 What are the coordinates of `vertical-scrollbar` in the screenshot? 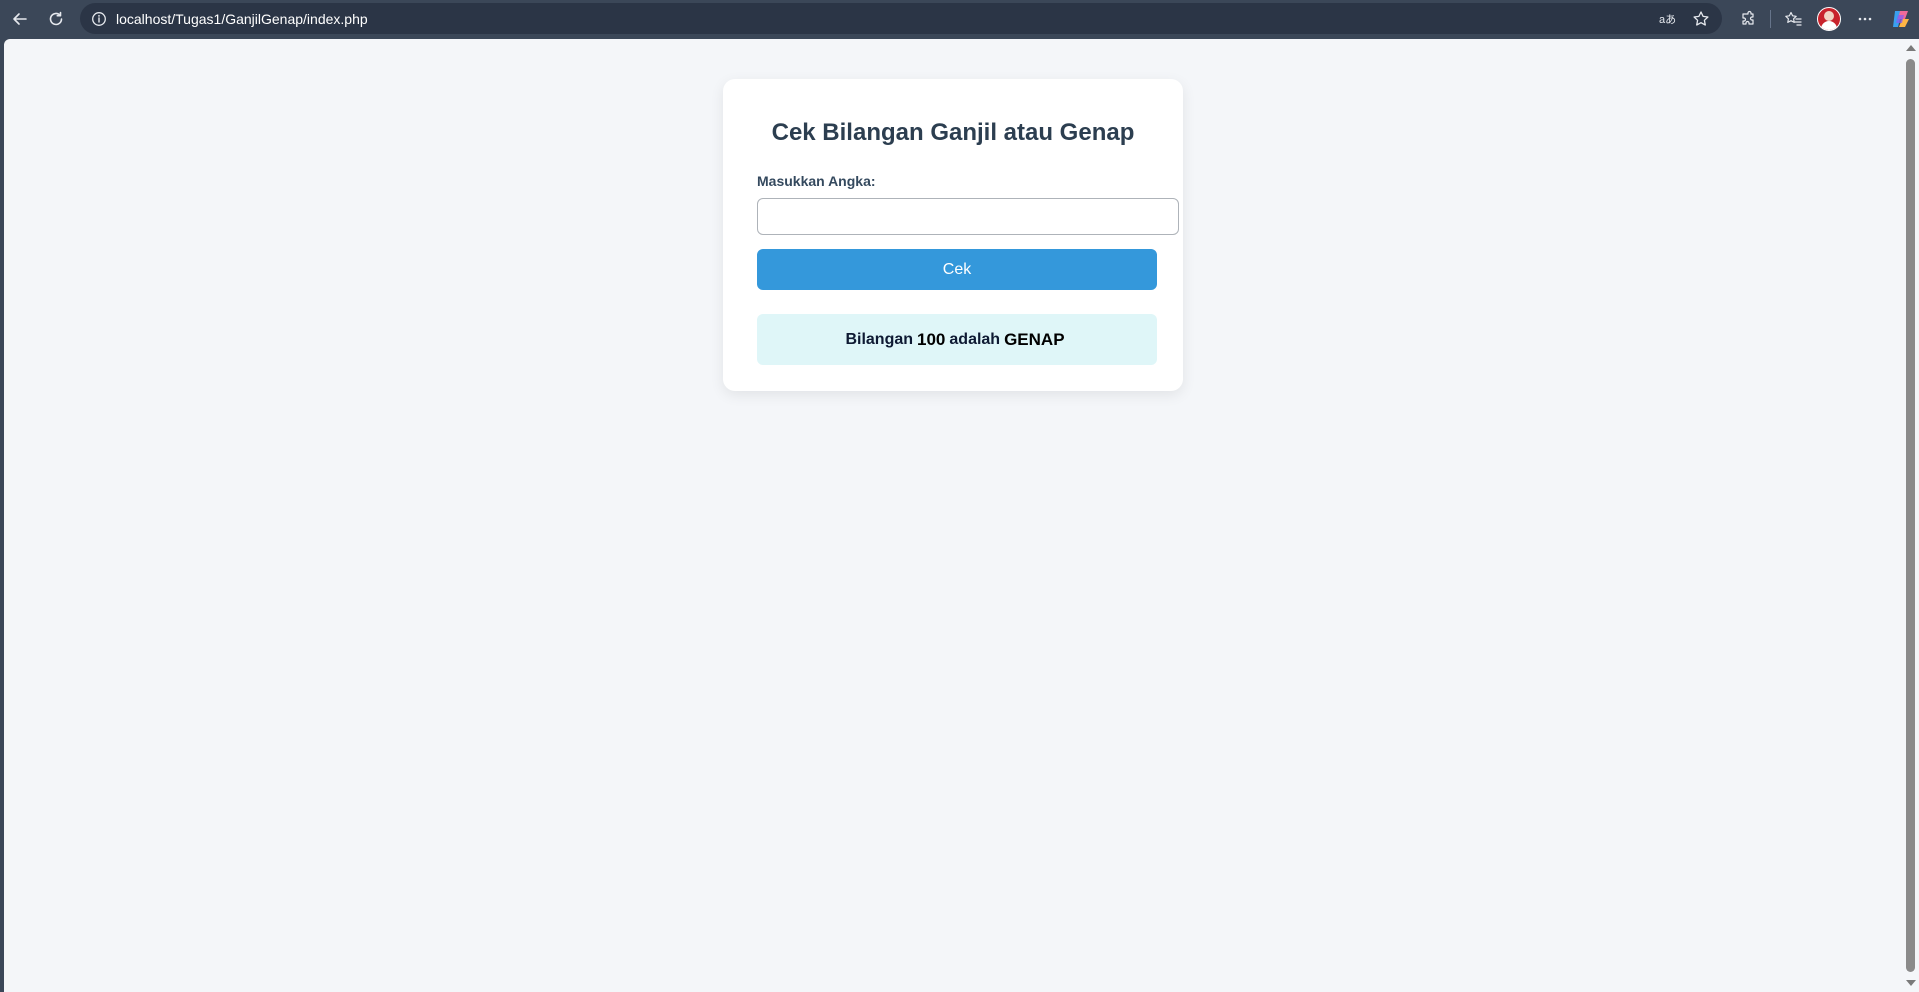 It's located at (1910, 515).